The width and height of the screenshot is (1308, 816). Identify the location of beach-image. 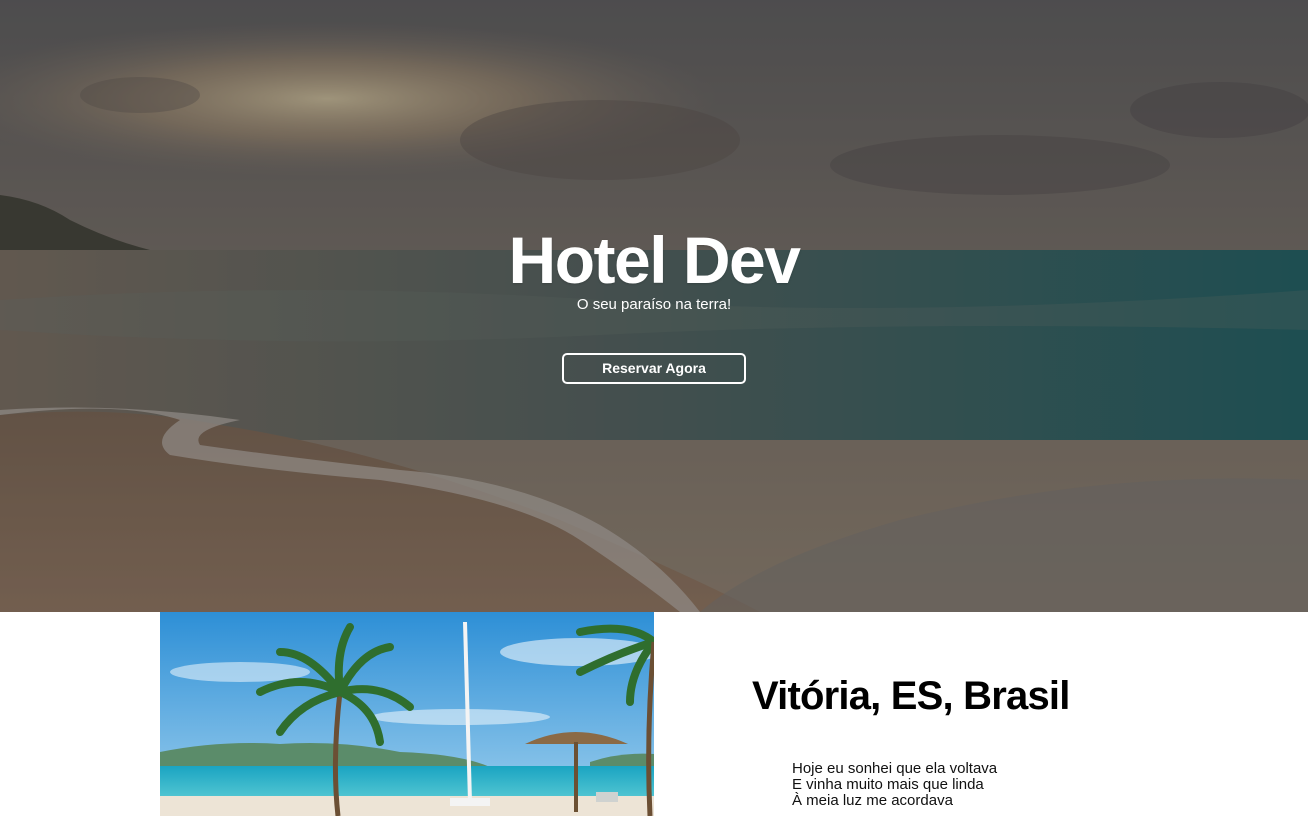
(407, 714).